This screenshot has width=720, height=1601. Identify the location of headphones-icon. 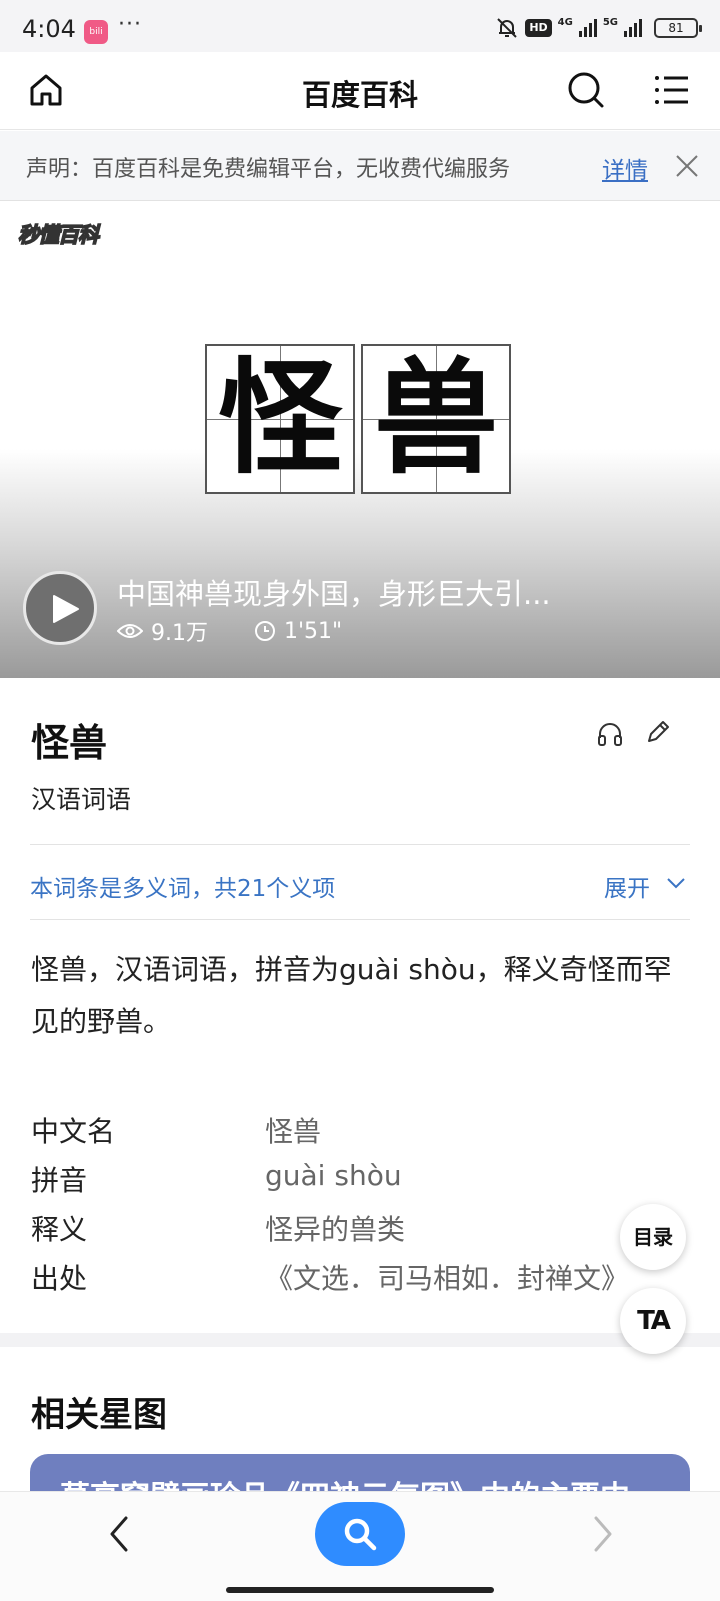
(610, 734).